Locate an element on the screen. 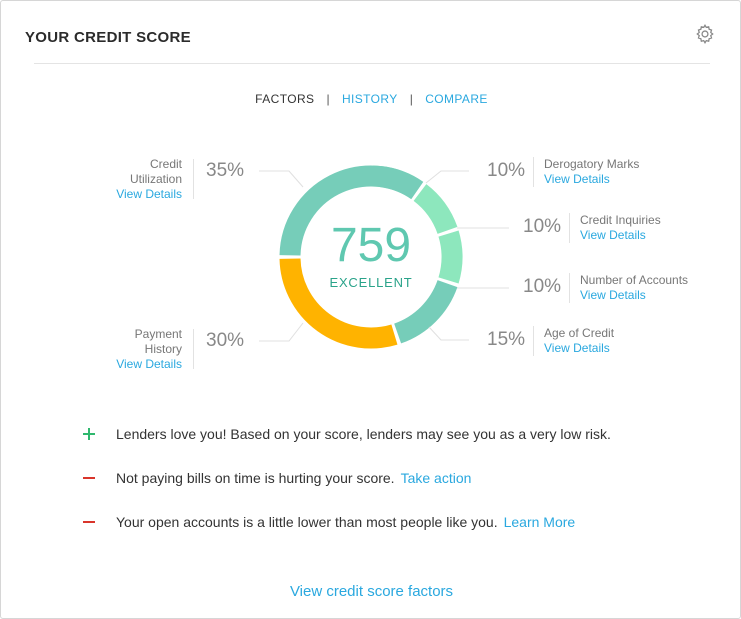 This screenshot has width=741, height=619. leader-line-age is located at coordinates (448, 333).